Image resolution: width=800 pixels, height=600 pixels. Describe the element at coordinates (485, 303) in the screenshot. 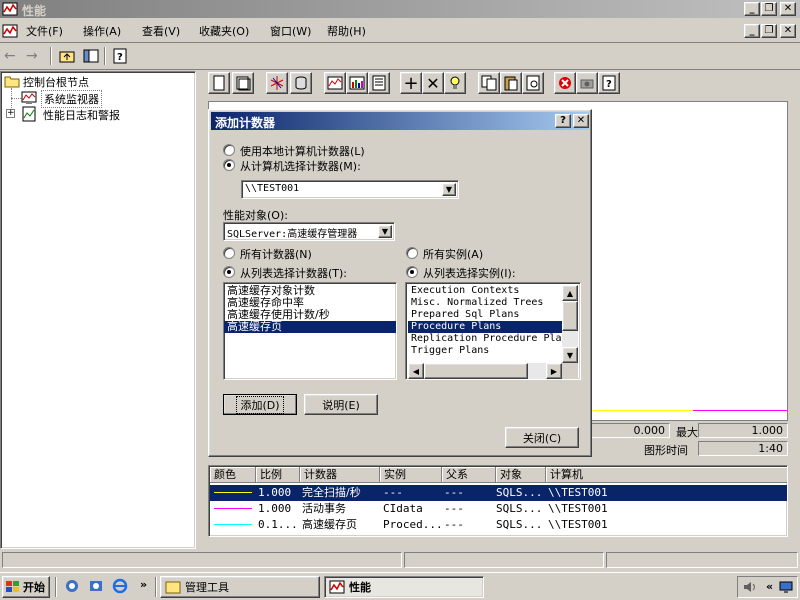

I see `list-item: Misc. Normalized Trees` at that location.